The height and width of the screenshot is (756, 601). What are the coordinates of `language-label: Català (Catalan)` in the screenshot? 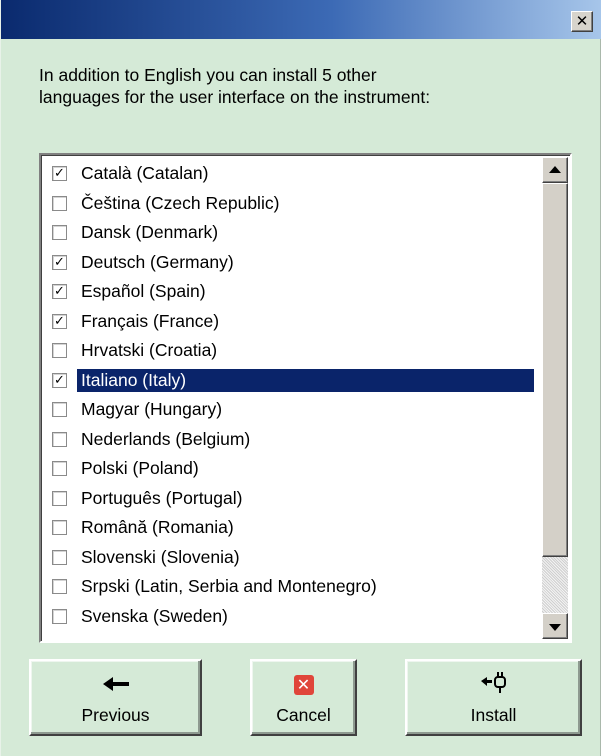 It's located at (145, 173).